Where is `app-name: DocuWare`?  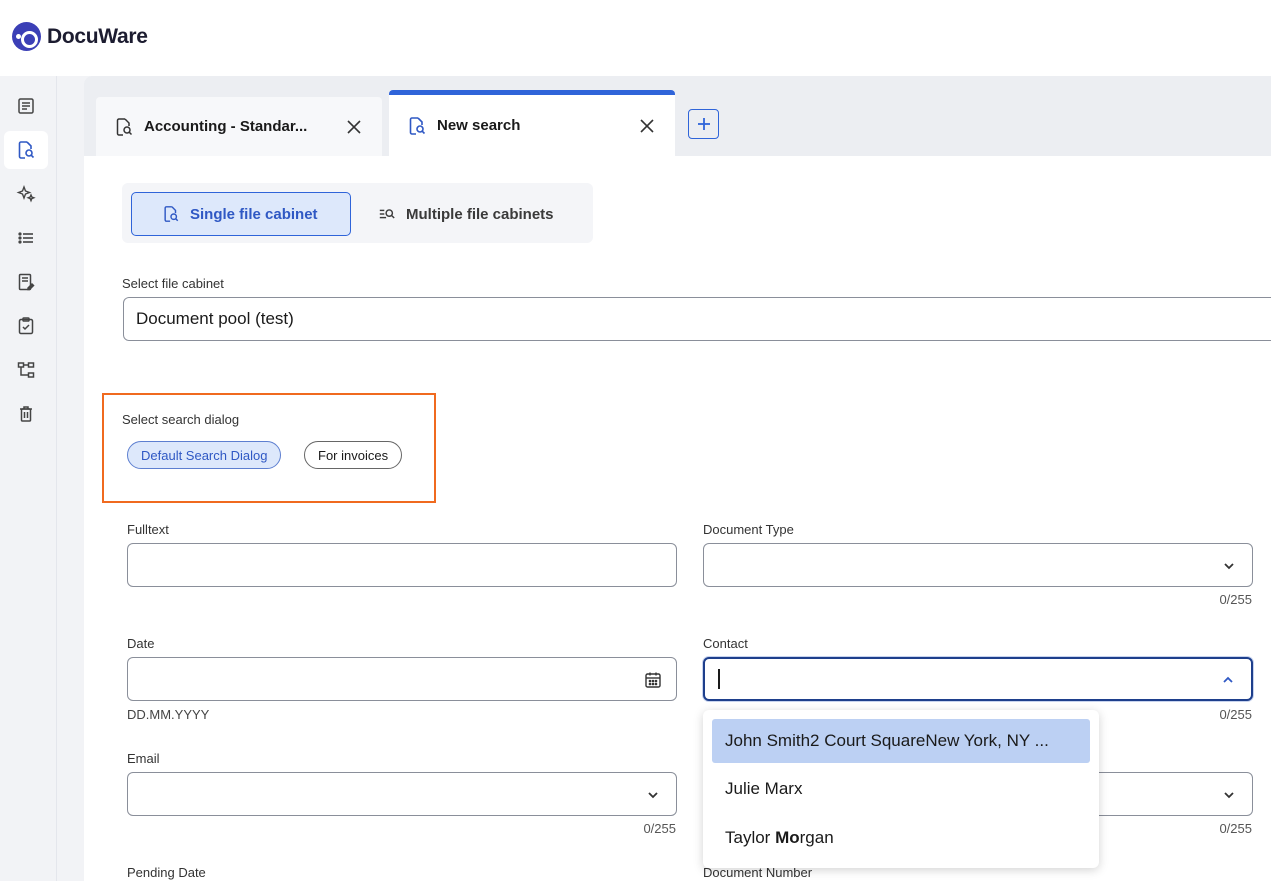 app-name: DocuWare is located at coordinates (97, 36).